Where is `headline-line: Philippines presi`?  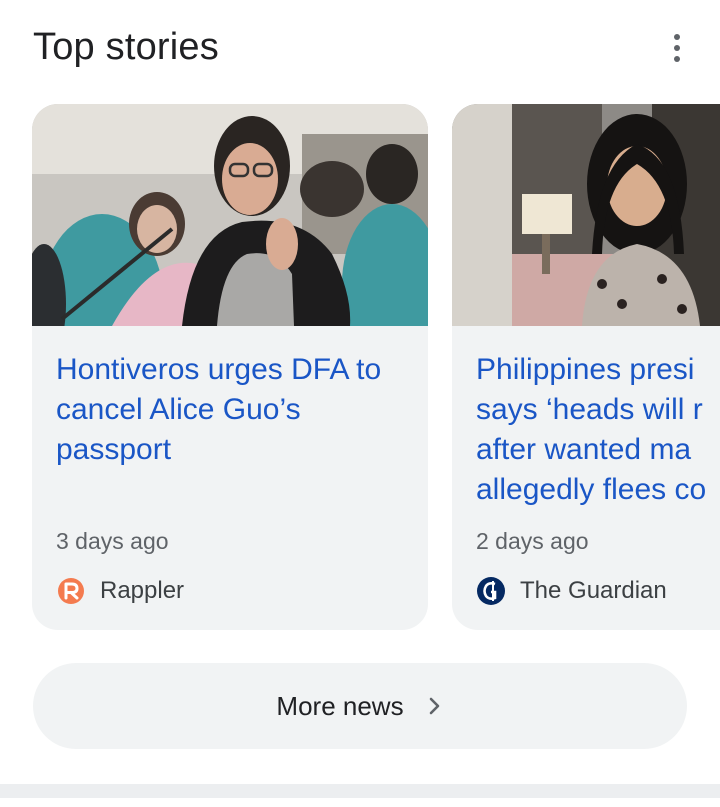 headline-line: Philippines presi is located at coordinates (585, 369).